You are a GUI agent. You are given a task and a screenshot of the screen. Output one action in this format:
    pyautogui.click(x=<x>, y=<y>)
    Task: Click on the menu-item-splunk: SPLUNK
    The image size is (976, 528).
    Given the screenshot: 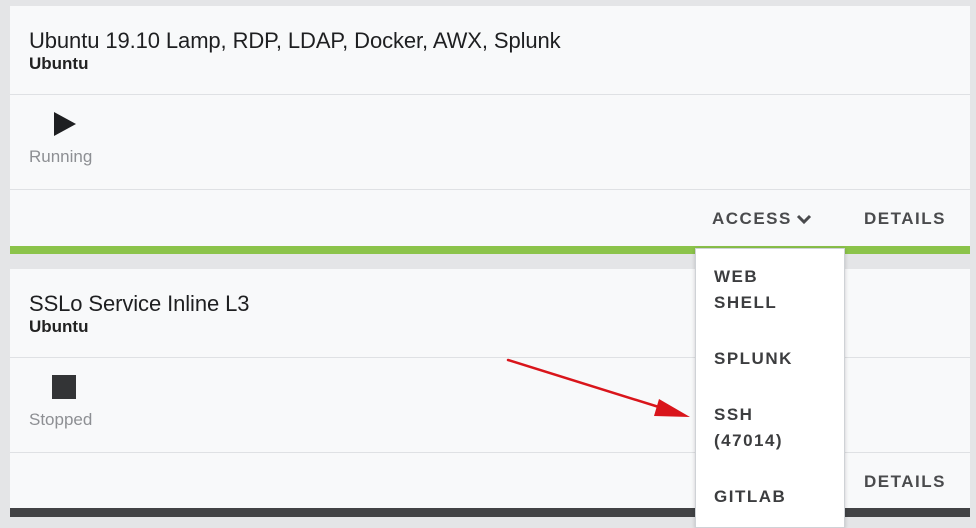 What is the action you would take?
    pyautogui.click(x=769, y=359)
    